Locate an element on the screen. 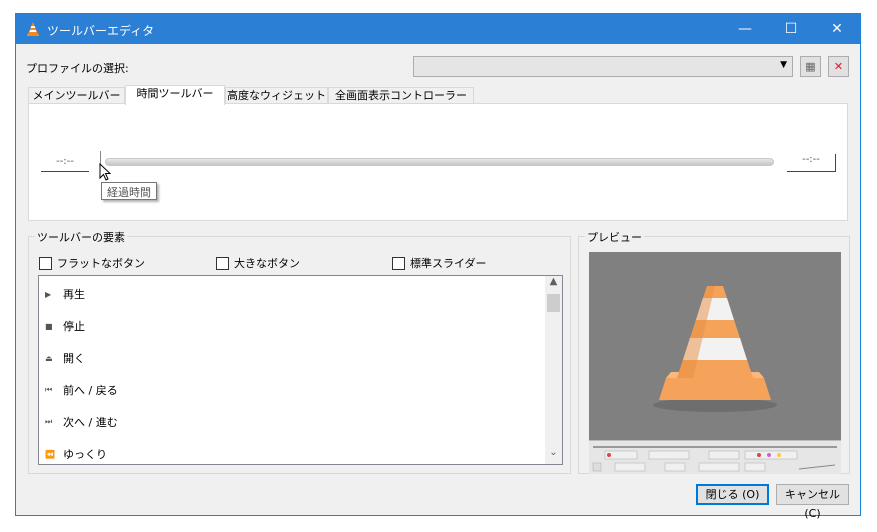 The image size is (877, 532). list-item: ■ 停止 is located at coordinates (65, 326).